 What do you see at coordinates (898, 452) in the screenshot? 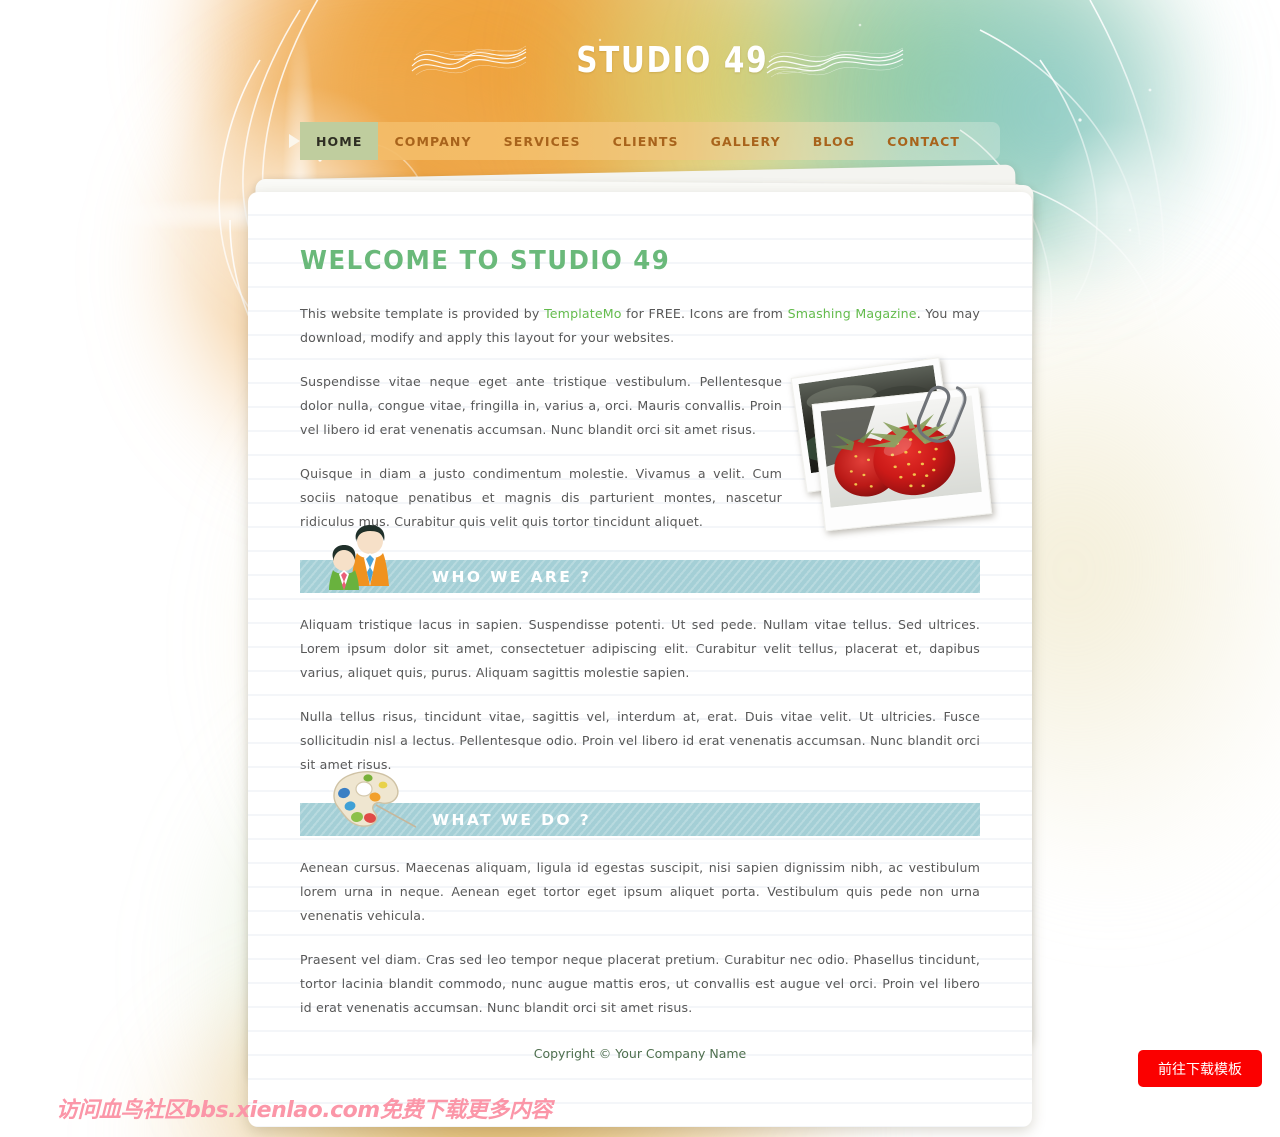
I see `photo-stack` at bounding box center [898, 452].